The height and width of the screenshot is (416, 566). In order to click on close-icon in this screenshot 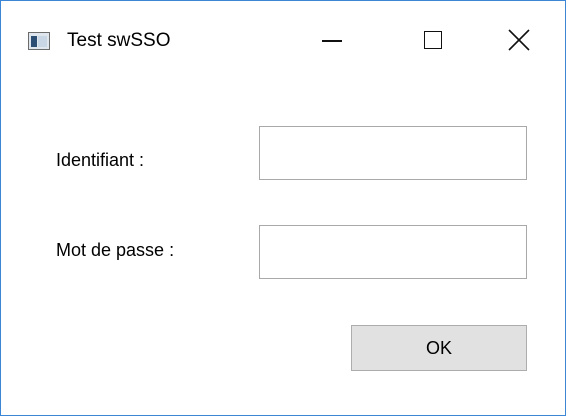, I will do `click(519, 40)`.